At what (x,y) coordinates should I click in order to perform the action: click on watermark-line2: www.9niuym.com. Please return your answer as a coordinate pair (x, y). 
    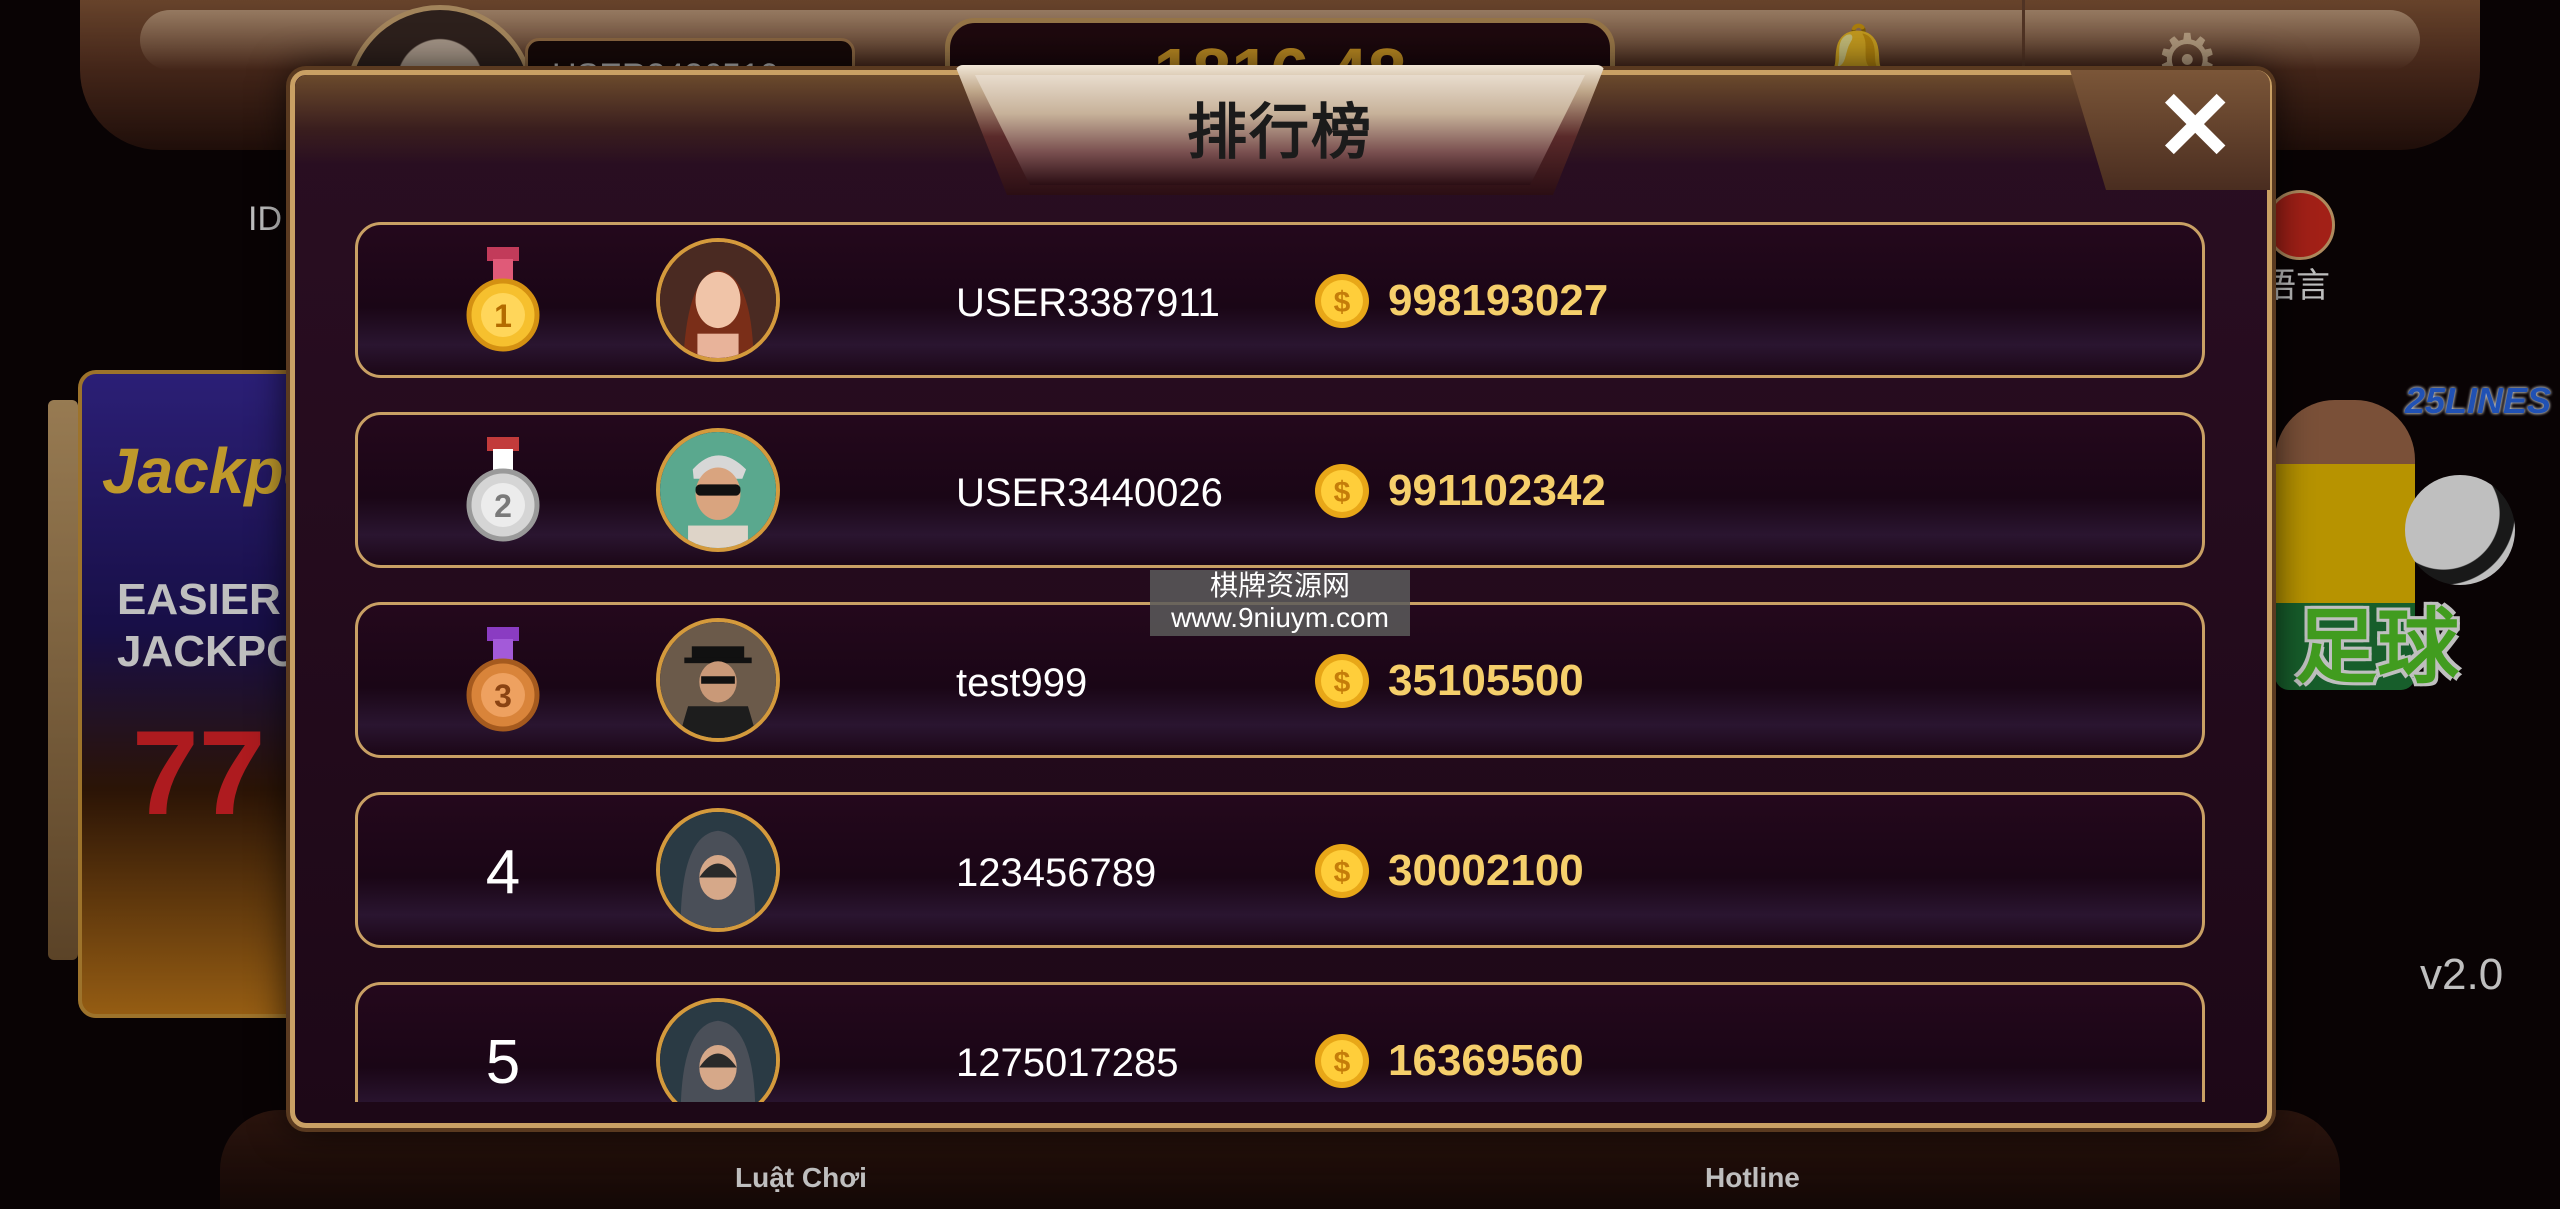
    Looking at the image, I should click on (1280, 617).